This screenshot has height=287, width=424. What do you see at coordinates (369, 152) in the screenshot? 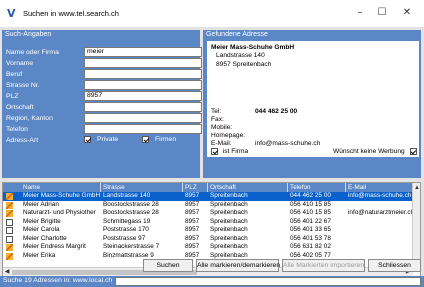
I see `no-ads-label: Wünscht keine Werbung` at bounding box center [369, 152].